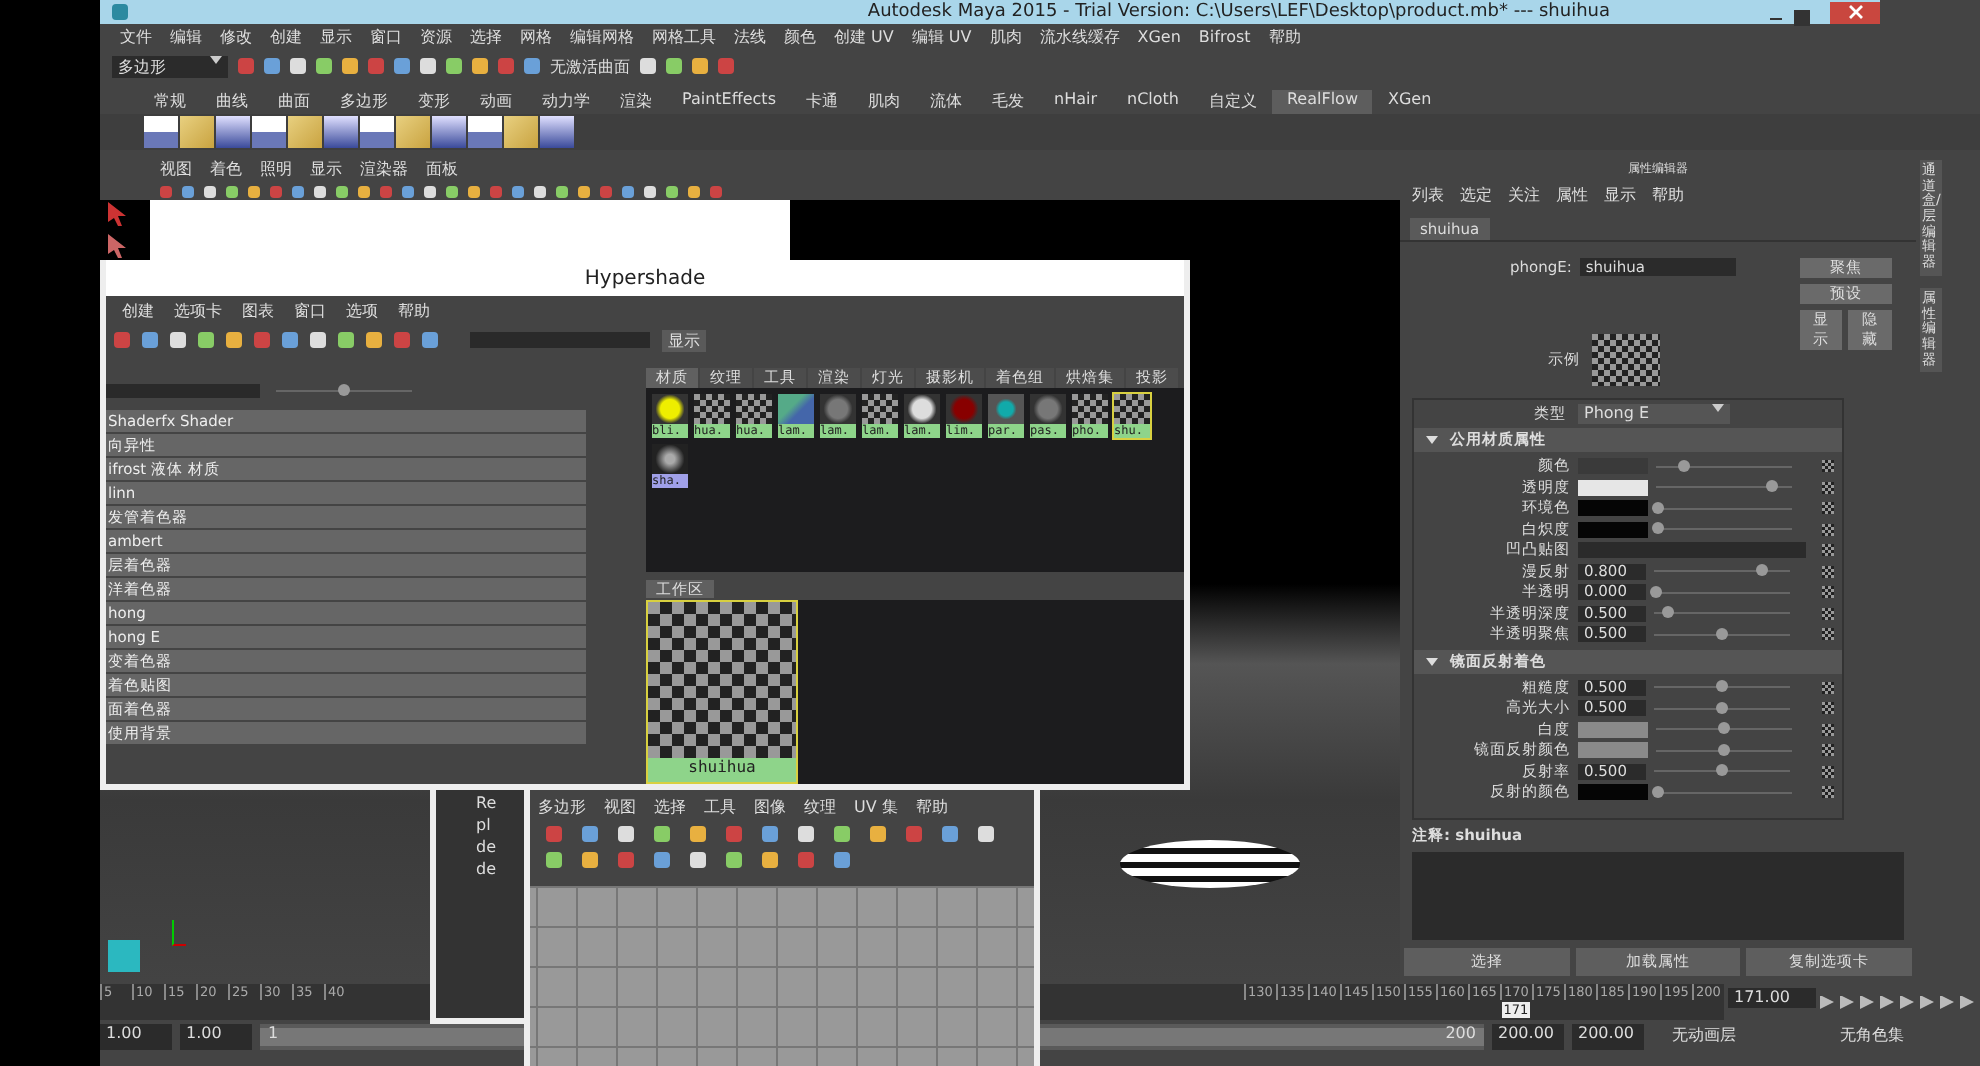  What do you see at coordinates (1524, 194) in the screenshot?
I see `menu-item: 关注` at bounding box center [1524, 194].